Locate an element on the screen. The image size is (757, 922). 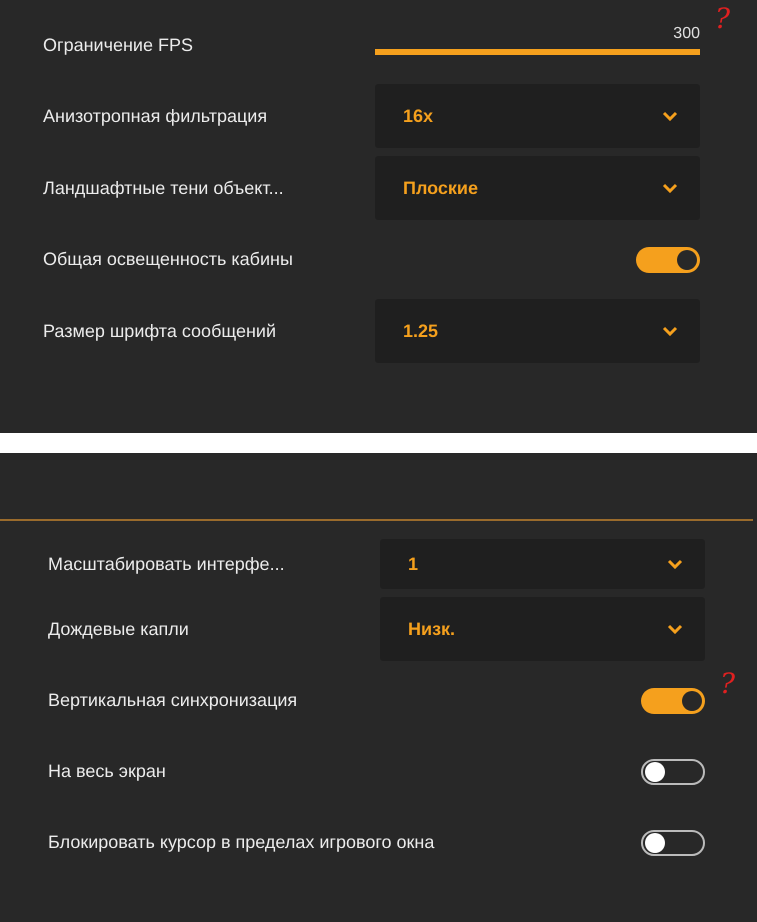
fps-slider is located at coordinates (537, 52).